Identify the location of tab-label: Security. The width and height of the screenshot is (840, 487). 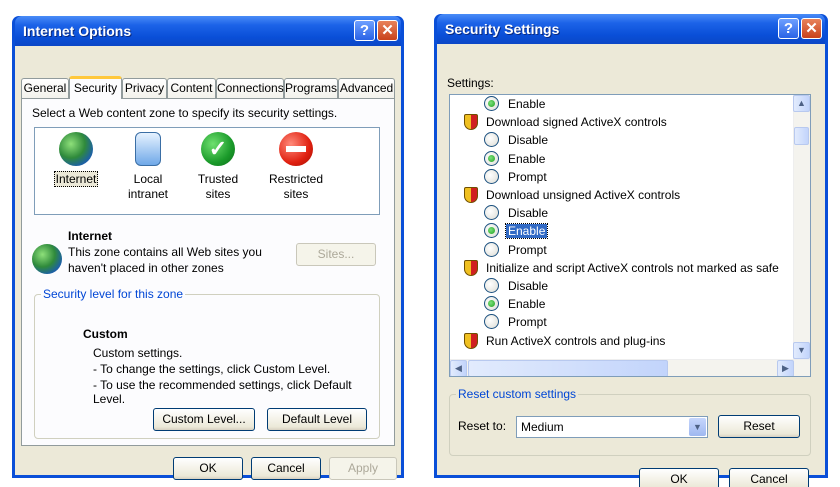
(95, 88).